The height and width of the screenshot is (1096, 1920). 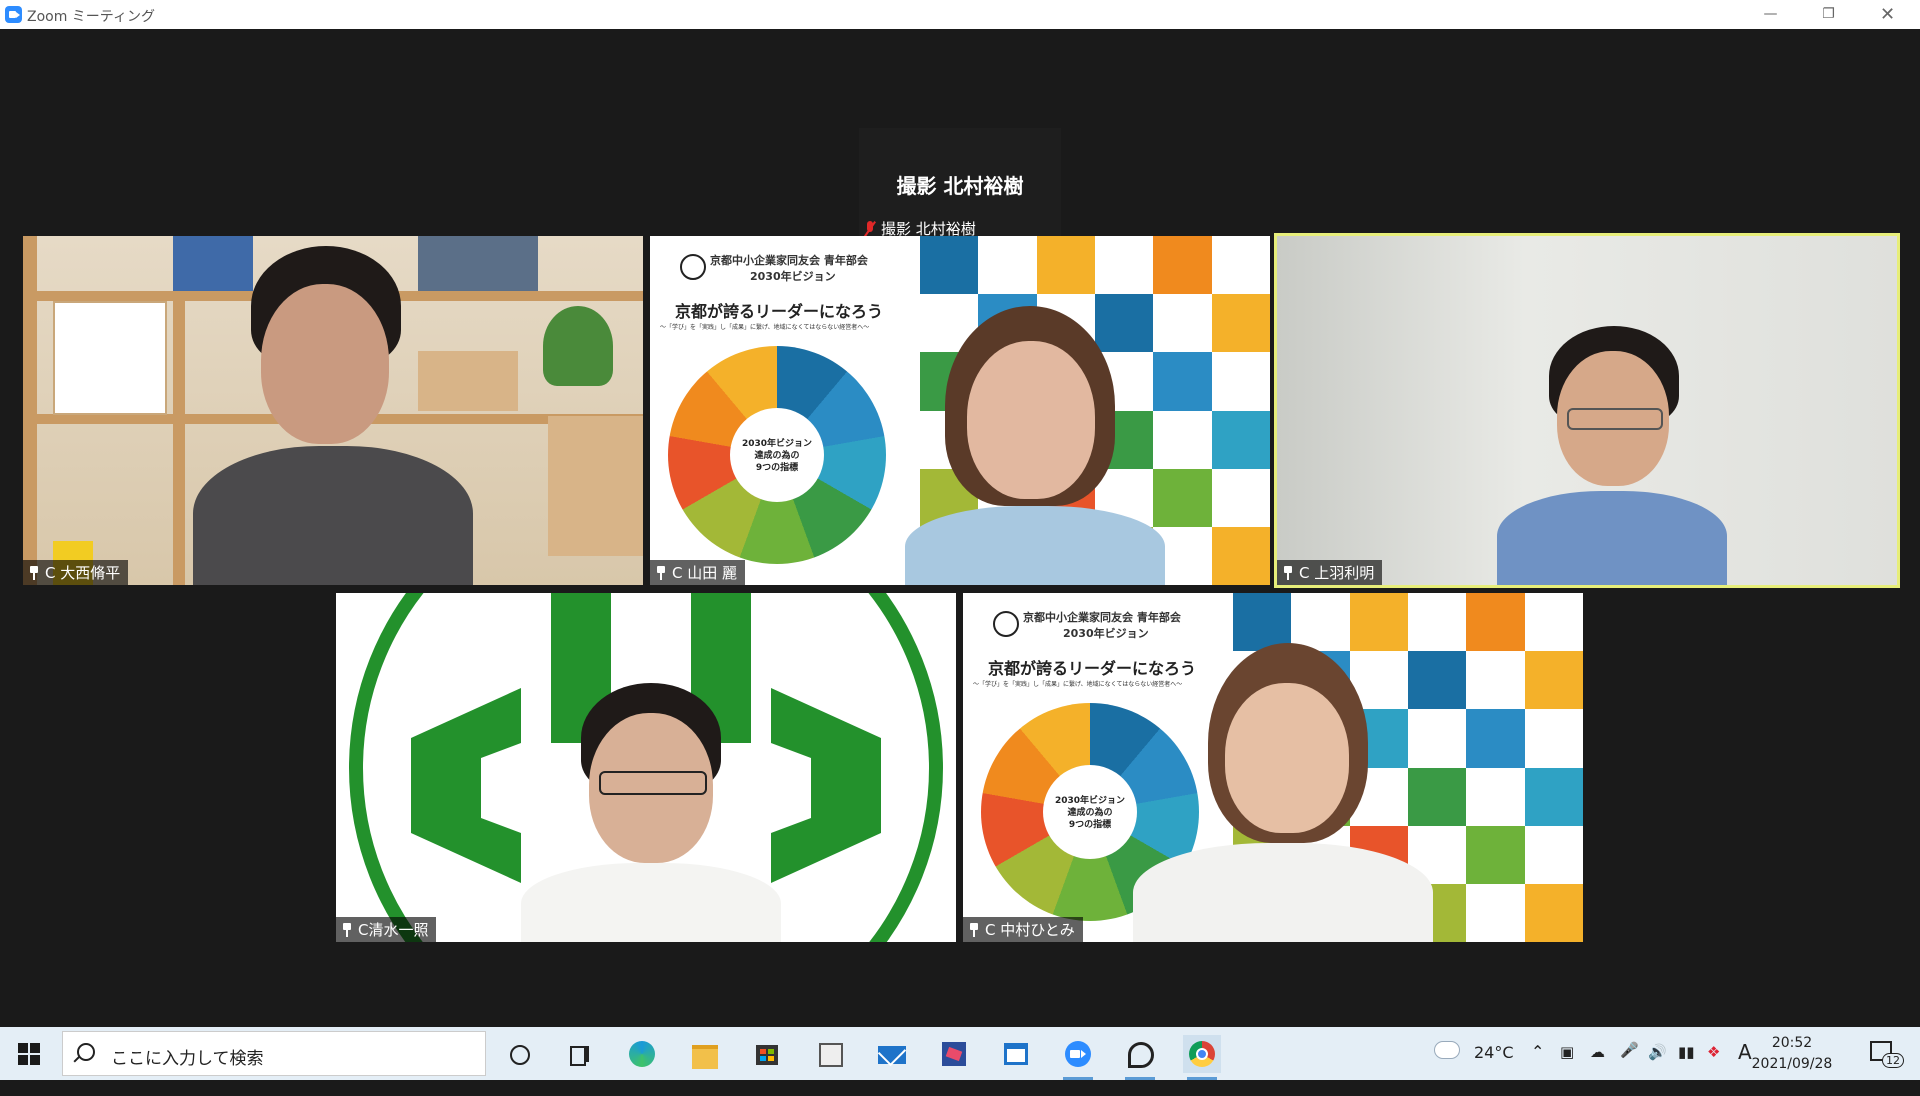 What do you see at coordinates (86, 1052) in the screenshot?
I see `search-icon` at bounding box center [86, 1052].